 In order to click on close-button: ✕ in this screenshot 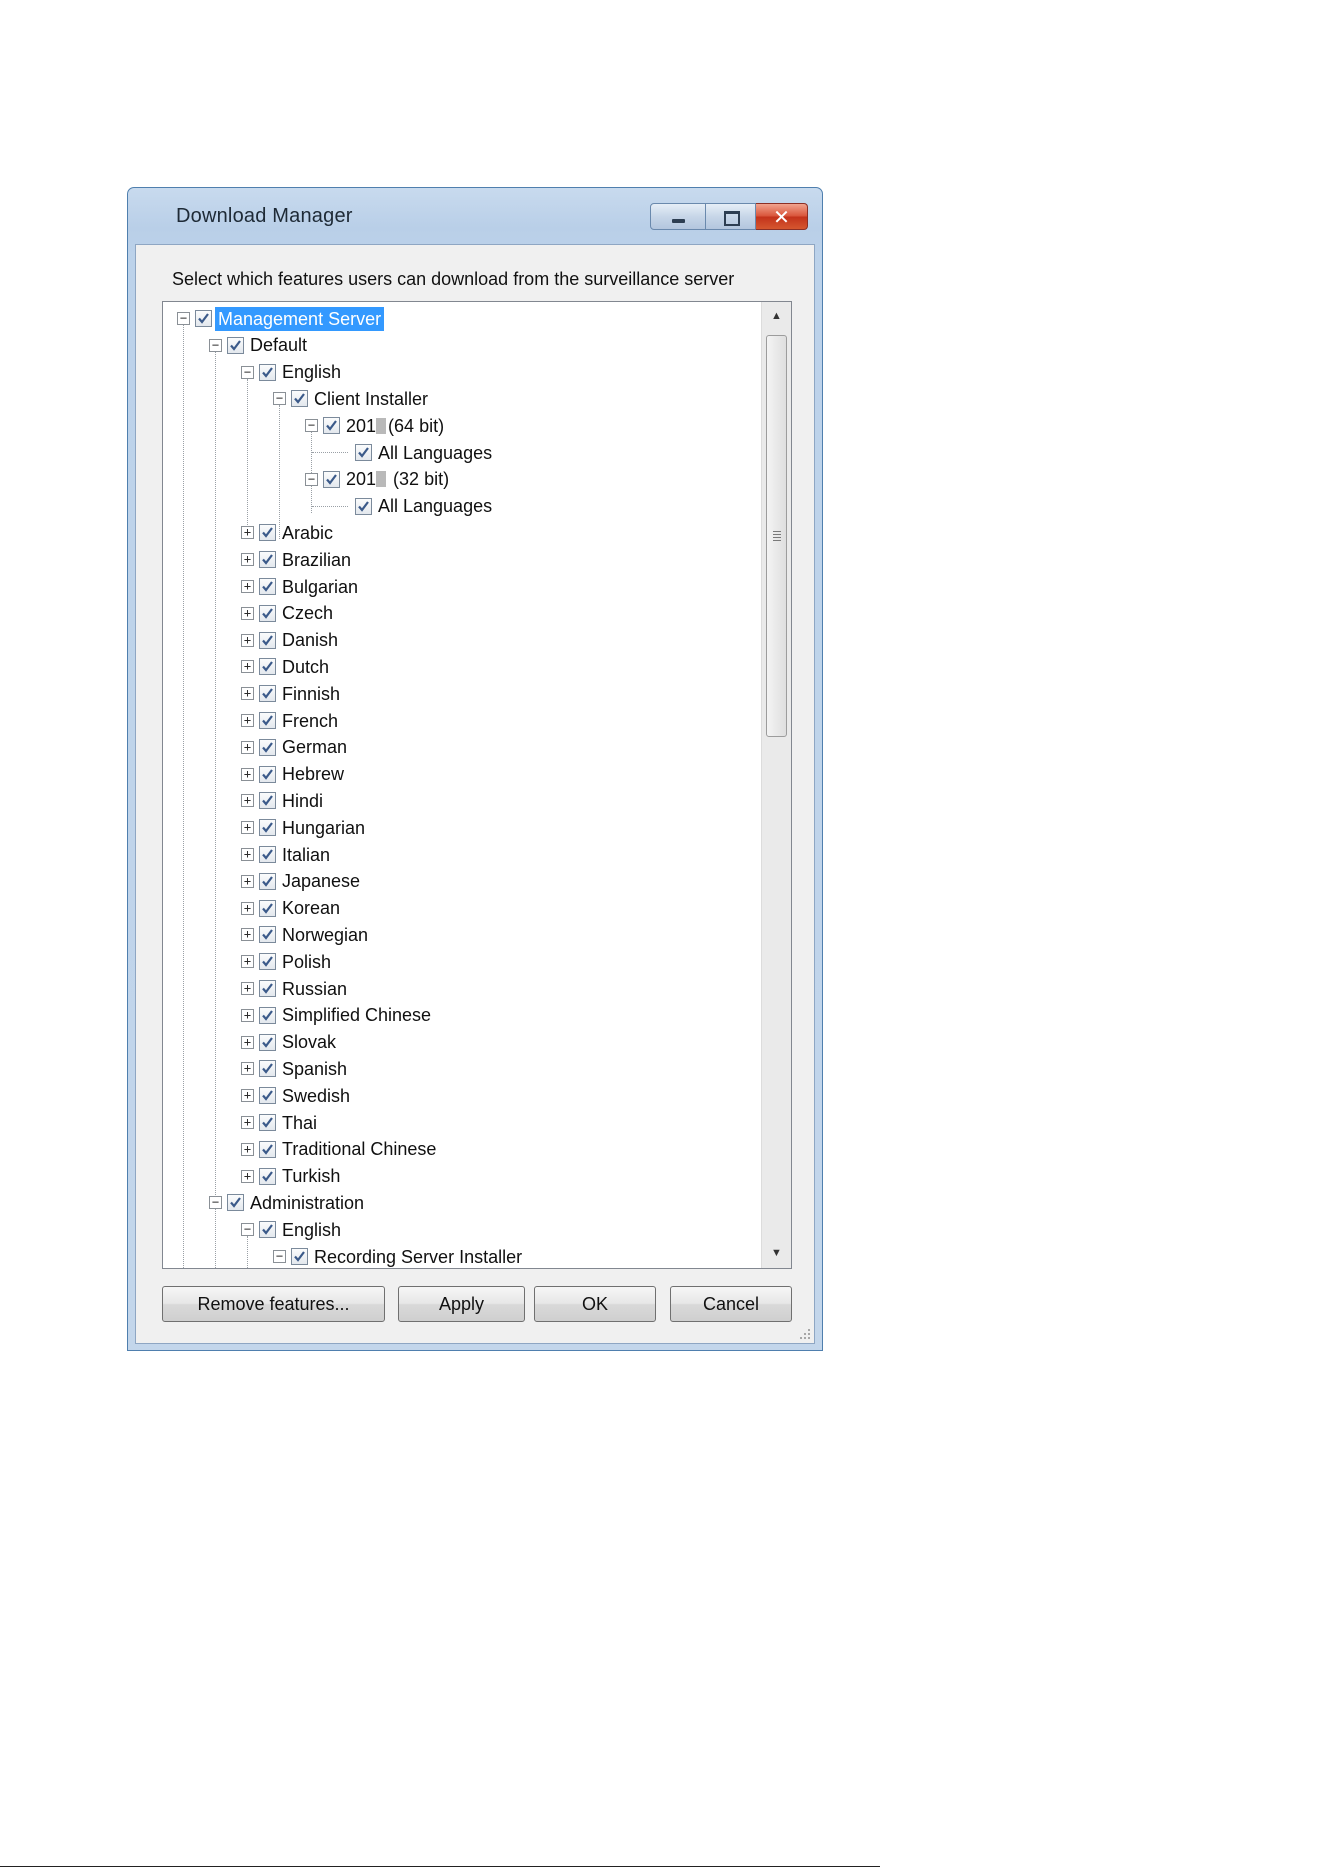, I will do `click(782, 216)`.